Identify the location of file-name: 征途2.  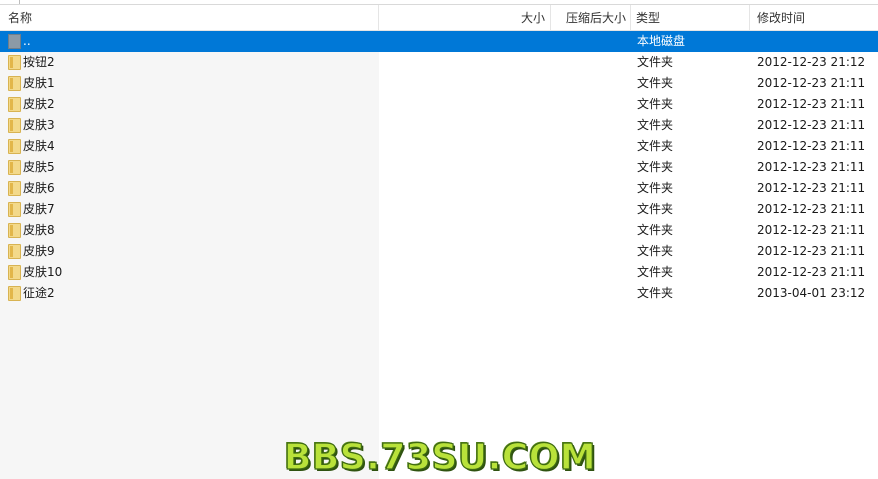
(39, 293).